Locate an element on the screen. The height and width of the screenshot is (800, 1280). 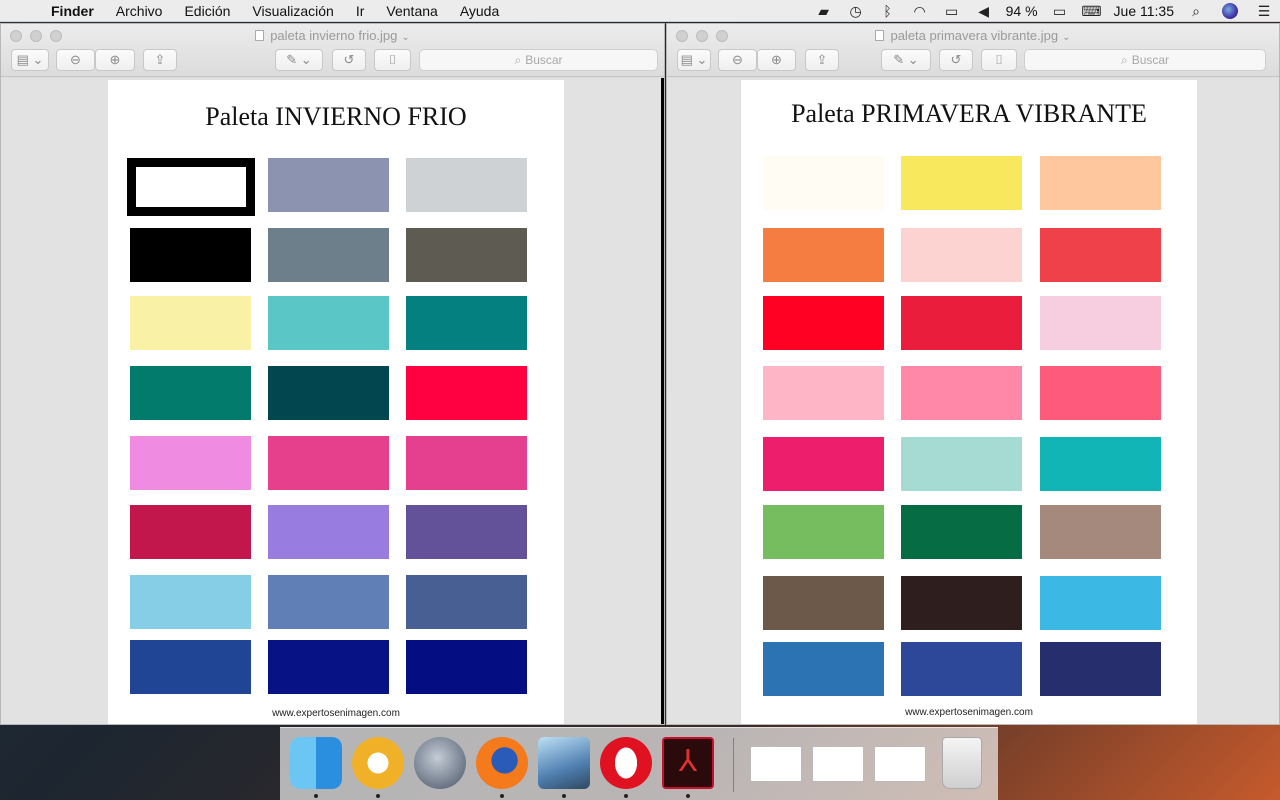
dock: ⅄ is located at coordinates (639, 763).